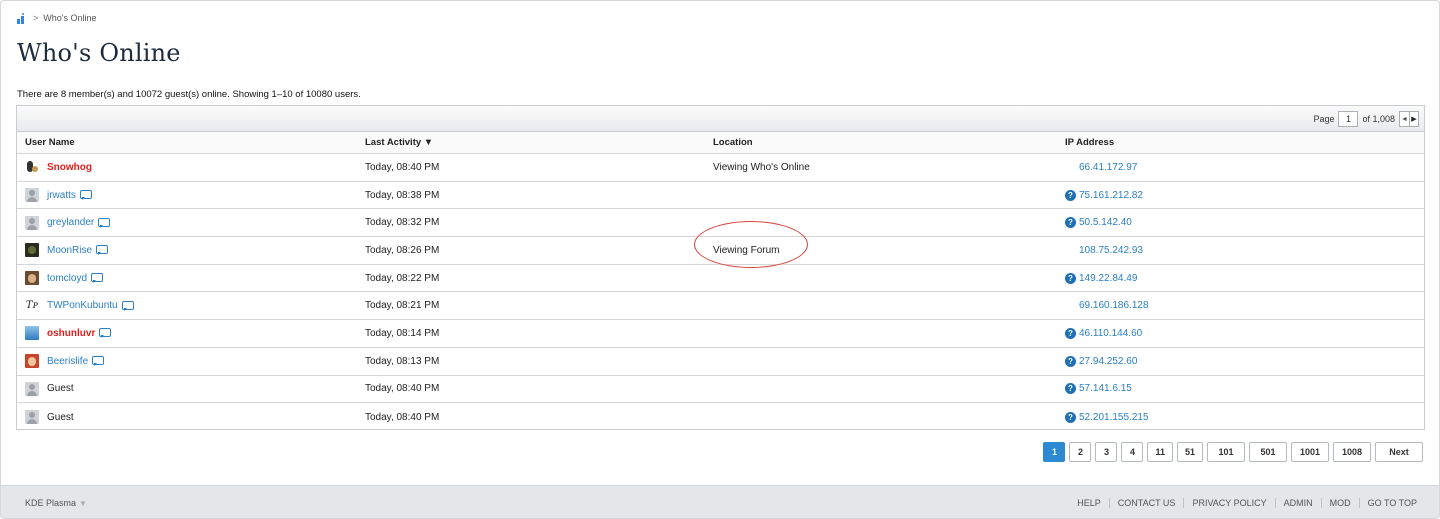  Describe the element at coordinates (191, 278) in the screenshot. I see `user-cell: tomcloyd` at that location.